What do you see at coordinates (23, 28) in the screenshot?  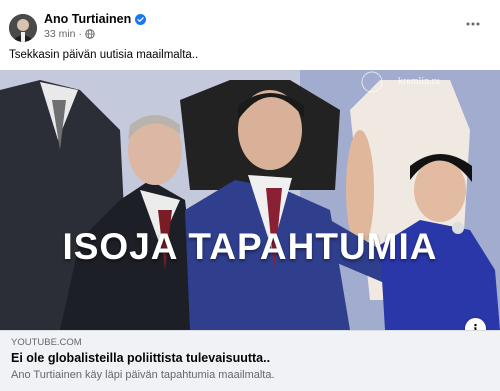 I see `author-avatar` at bounding box center [23, 28].